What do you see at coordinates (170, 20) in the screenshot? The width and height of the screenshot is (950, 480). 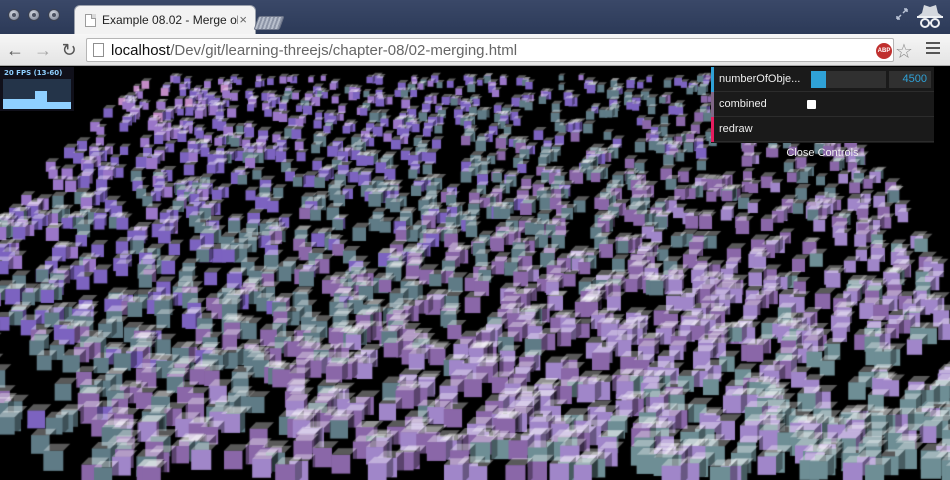 I see `tab-title: Example 08.02 - Merge objects` at bounding box center [170, 20].